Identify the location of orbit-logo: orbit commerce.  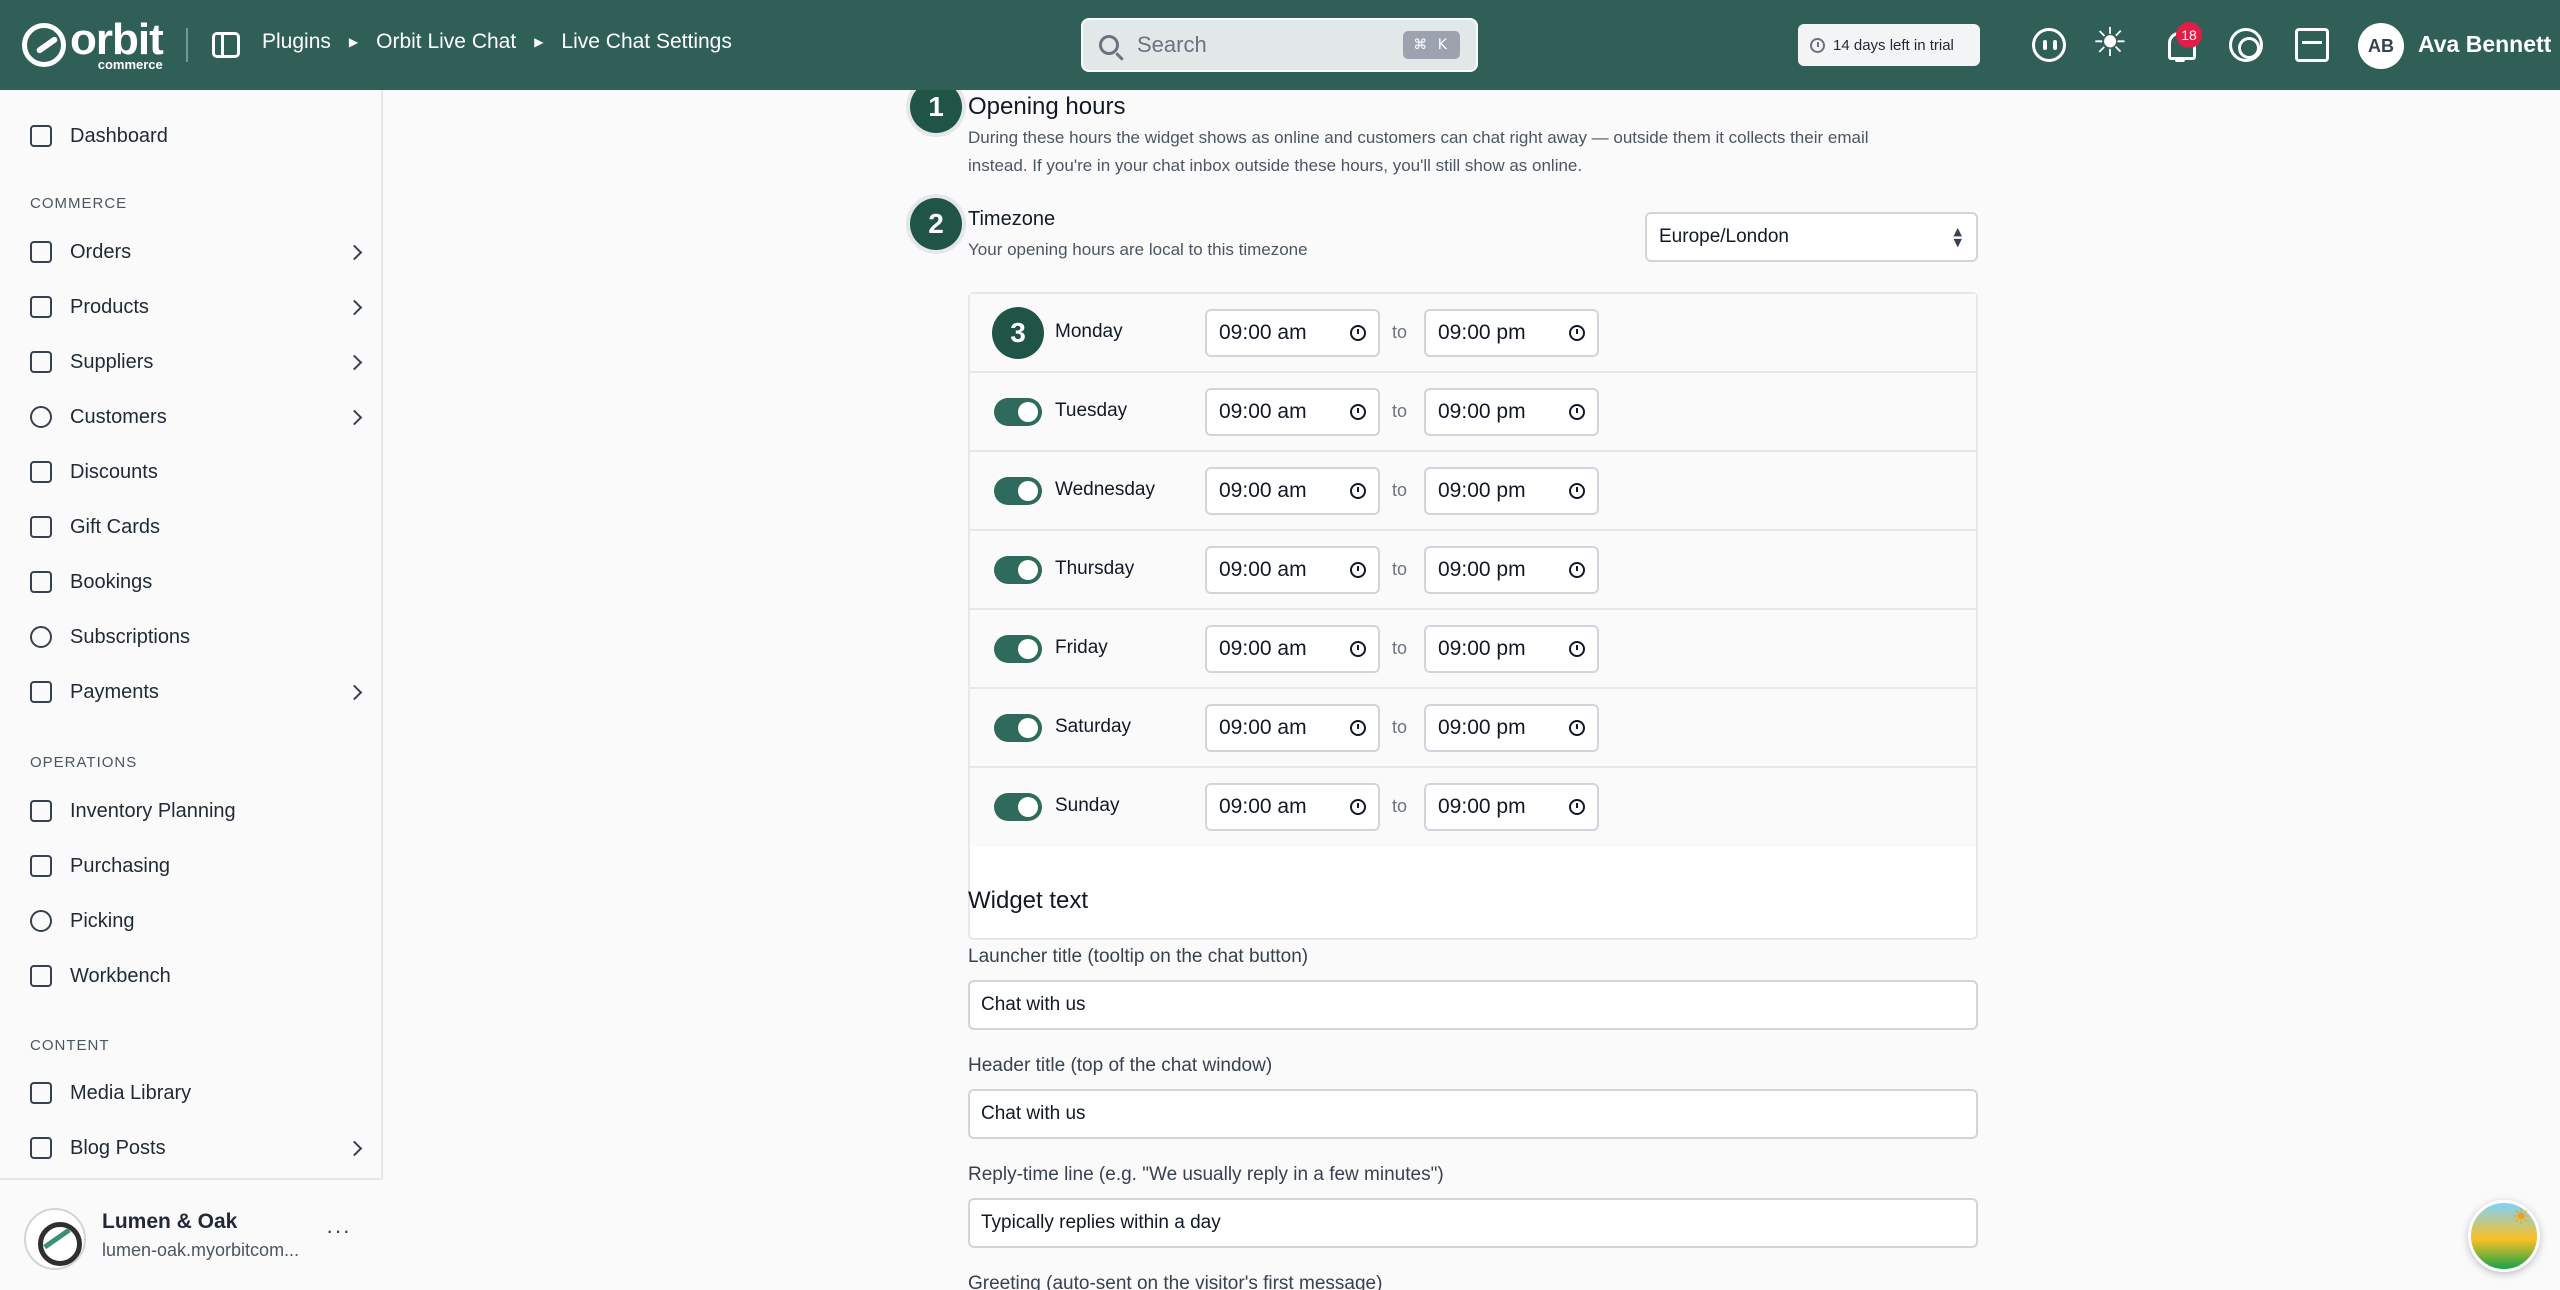
(93, 44).